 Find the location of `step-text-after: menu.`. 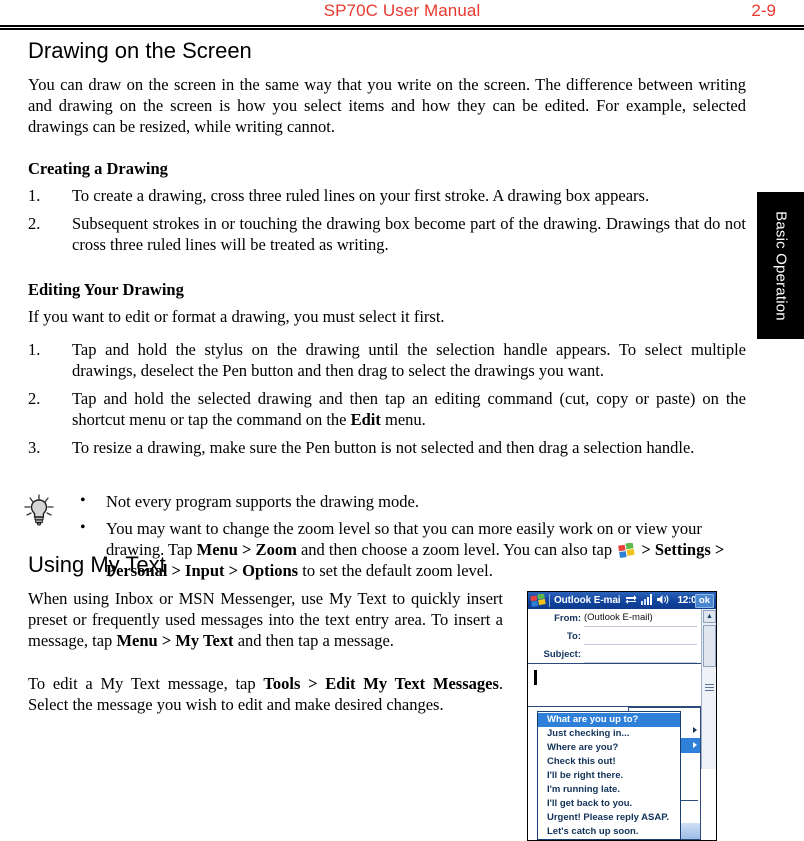

step-text-after: menu. is located at coordinates (403, 419).